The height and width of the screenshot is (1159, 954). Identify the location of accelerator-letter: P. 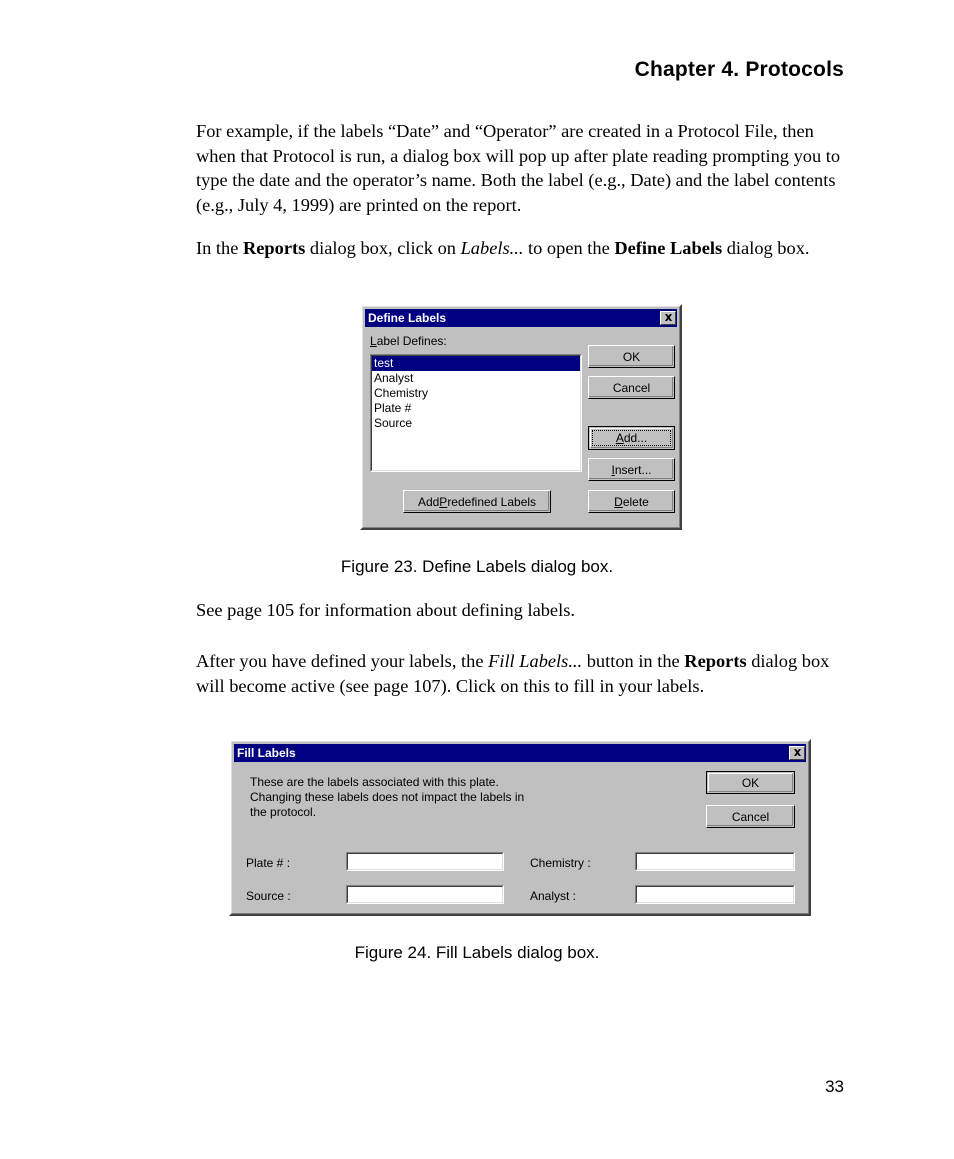
(443, 501).